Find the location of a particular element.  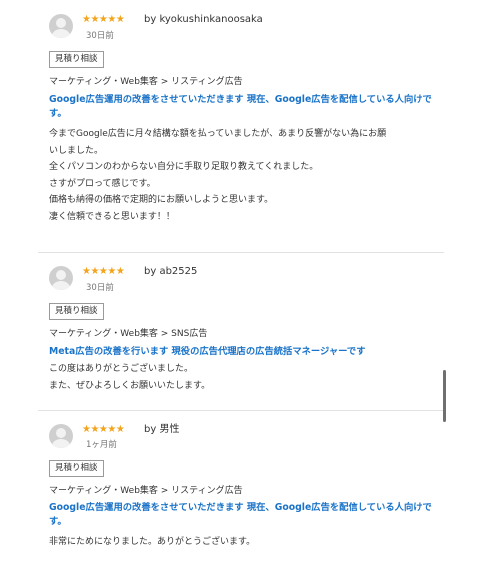

service-title-link: Meta広告の改善を行います 現役の広告代理店の広告統括マネージャーです is located at coordinates (244, 352).